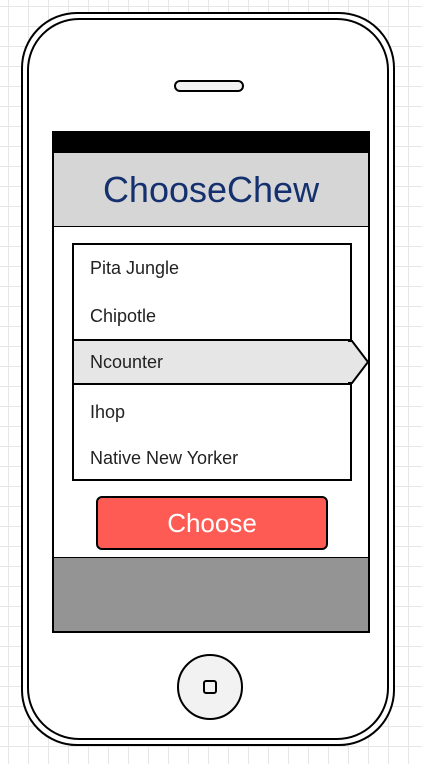 This screenshot has height=764, width=422. What do you see at coordinates (123, 315) in the screenshot?
I see `list-item-label: Chipotle` at bounding box center [123, 315].